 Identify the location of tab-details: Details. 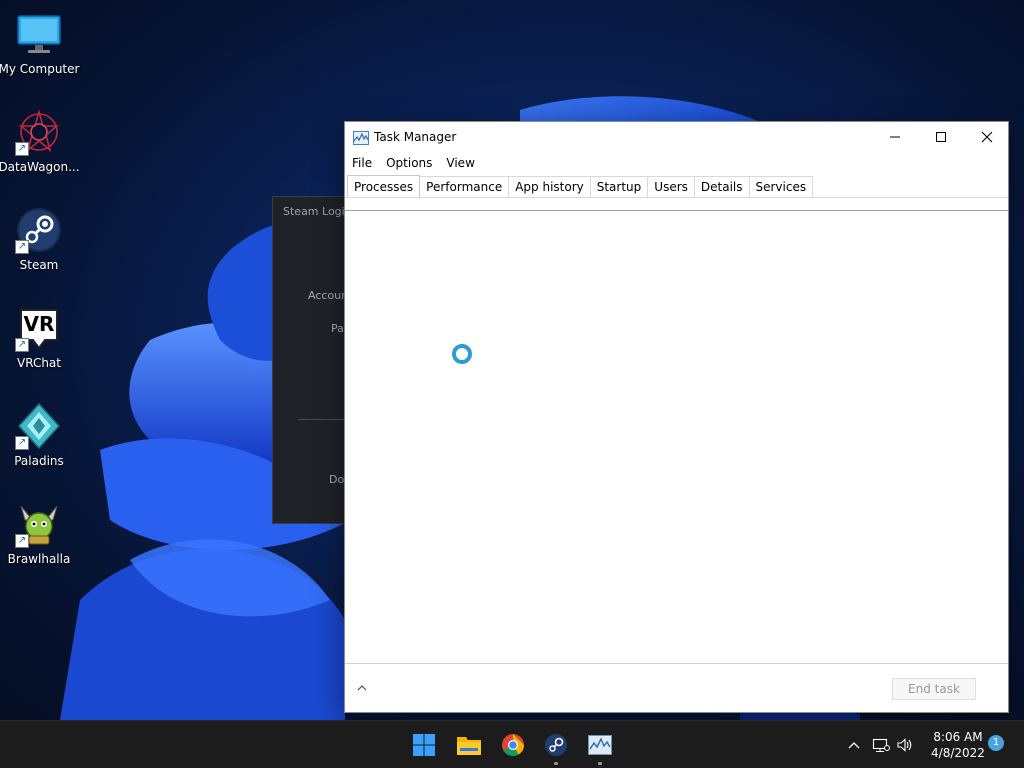
(721, 186).